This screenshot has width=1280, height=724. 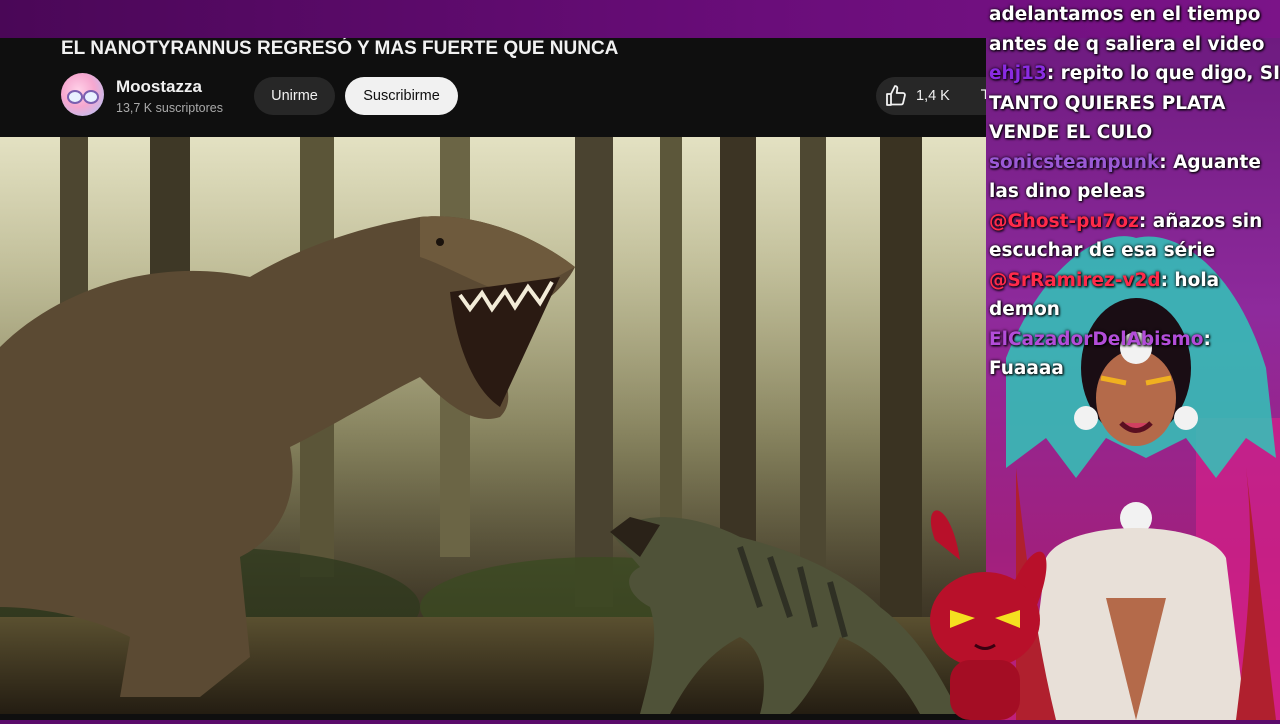 I want to click on dislike-icon, so click(x=981, y=96).